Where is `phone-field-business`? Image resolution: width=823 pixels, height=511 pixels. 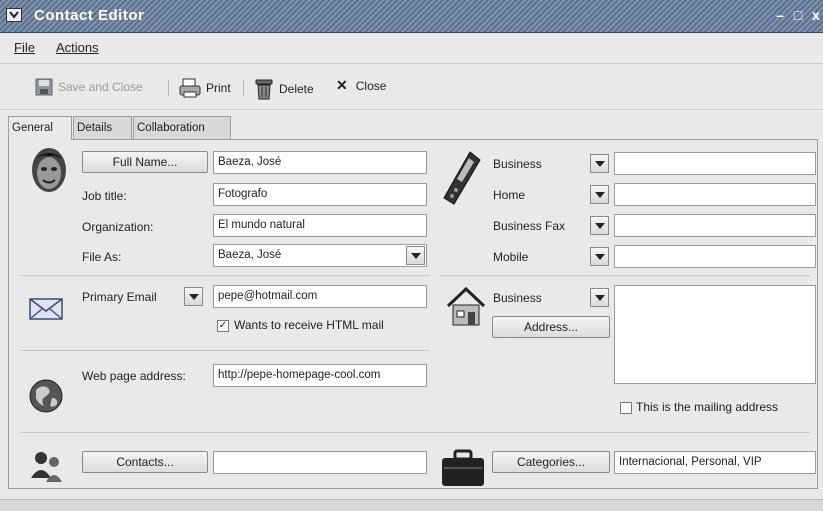 phone-field-business is located at coordinates (715, 163).